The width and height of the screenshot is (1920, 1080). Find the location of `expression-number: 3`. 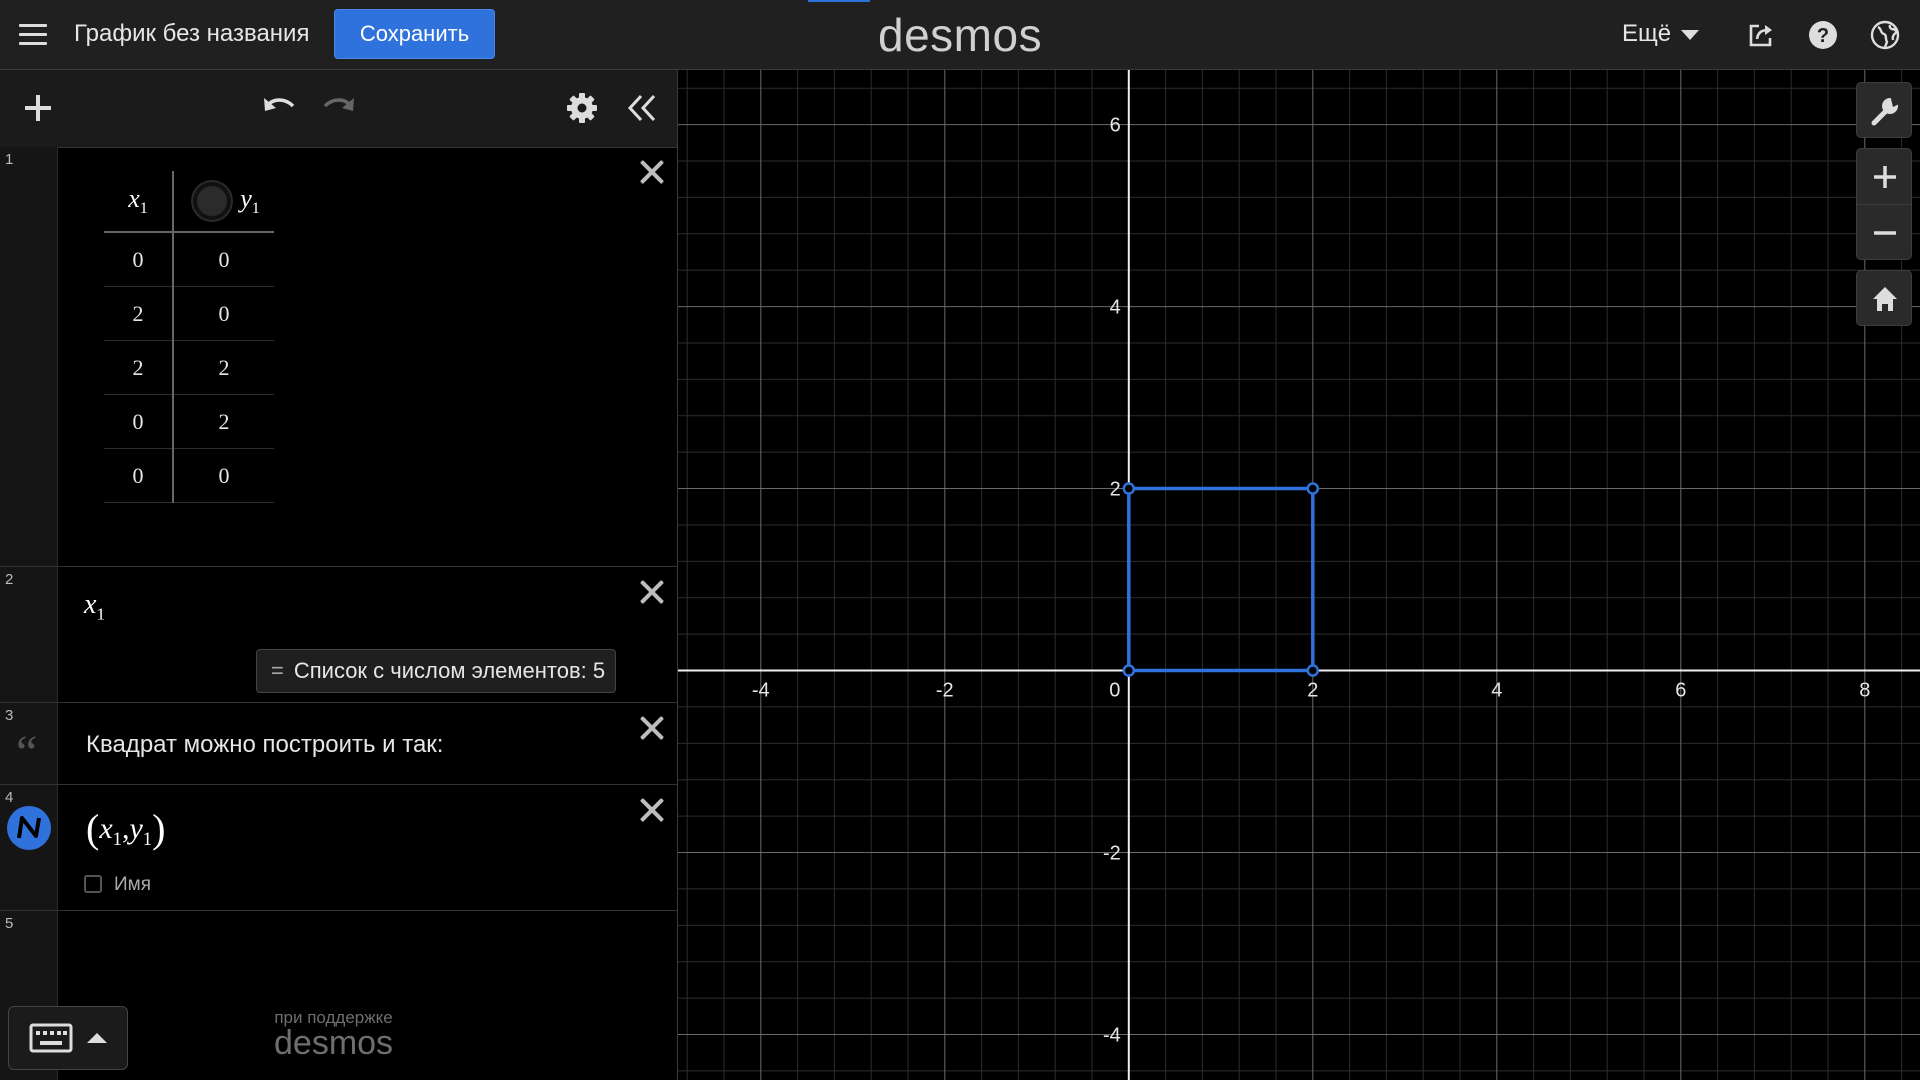

expression-number: 3 is located at coordinates (9, 715).